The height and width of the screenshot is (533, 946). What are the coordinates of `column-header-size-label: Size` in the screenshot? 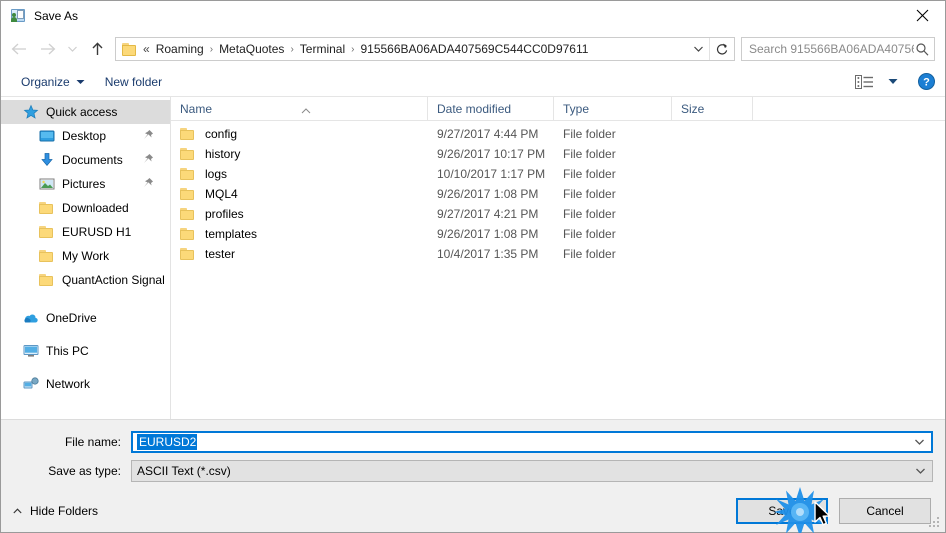 It's located at (693, 108).